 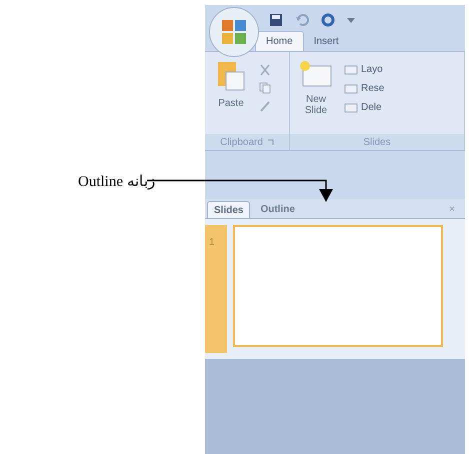 I want to click on cut-icon, so click(x=265, y=70).